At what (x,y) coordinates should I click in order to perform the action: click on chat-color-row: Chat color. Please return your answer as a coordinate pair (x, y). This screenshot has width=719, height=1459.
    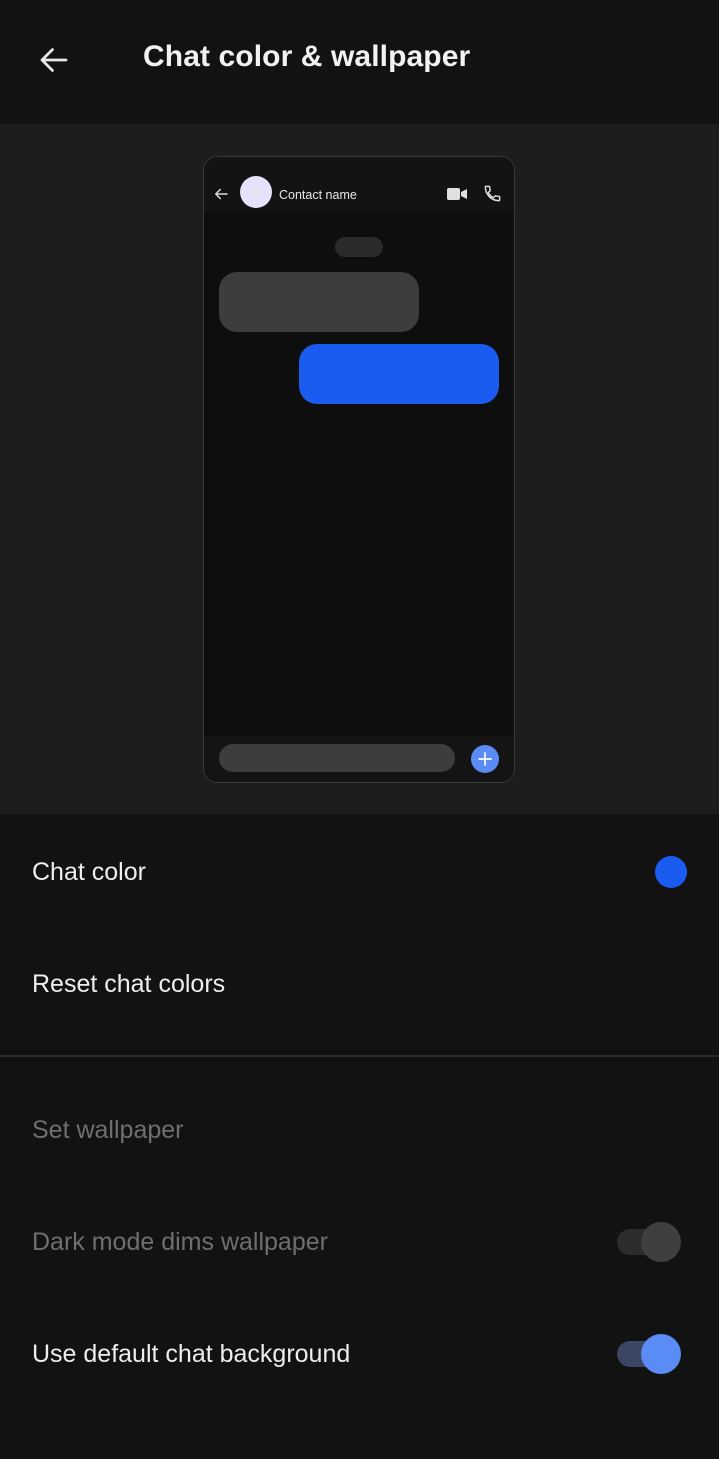
    Looking at the image, I should click on (359, 872).